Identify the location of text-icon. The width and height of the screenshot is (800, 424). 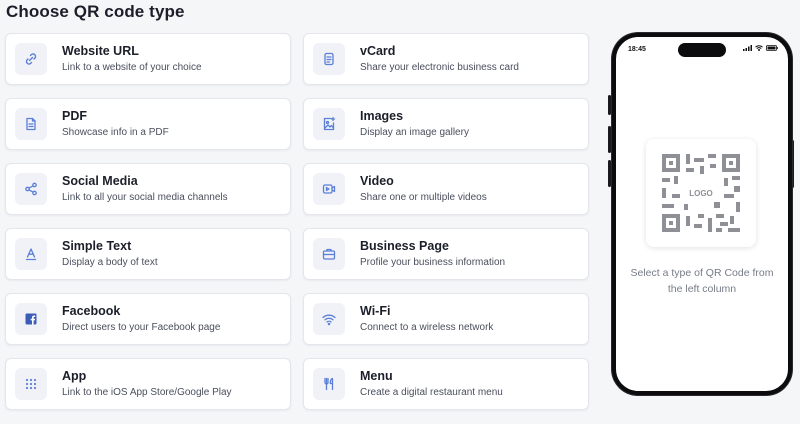
(31, 254).